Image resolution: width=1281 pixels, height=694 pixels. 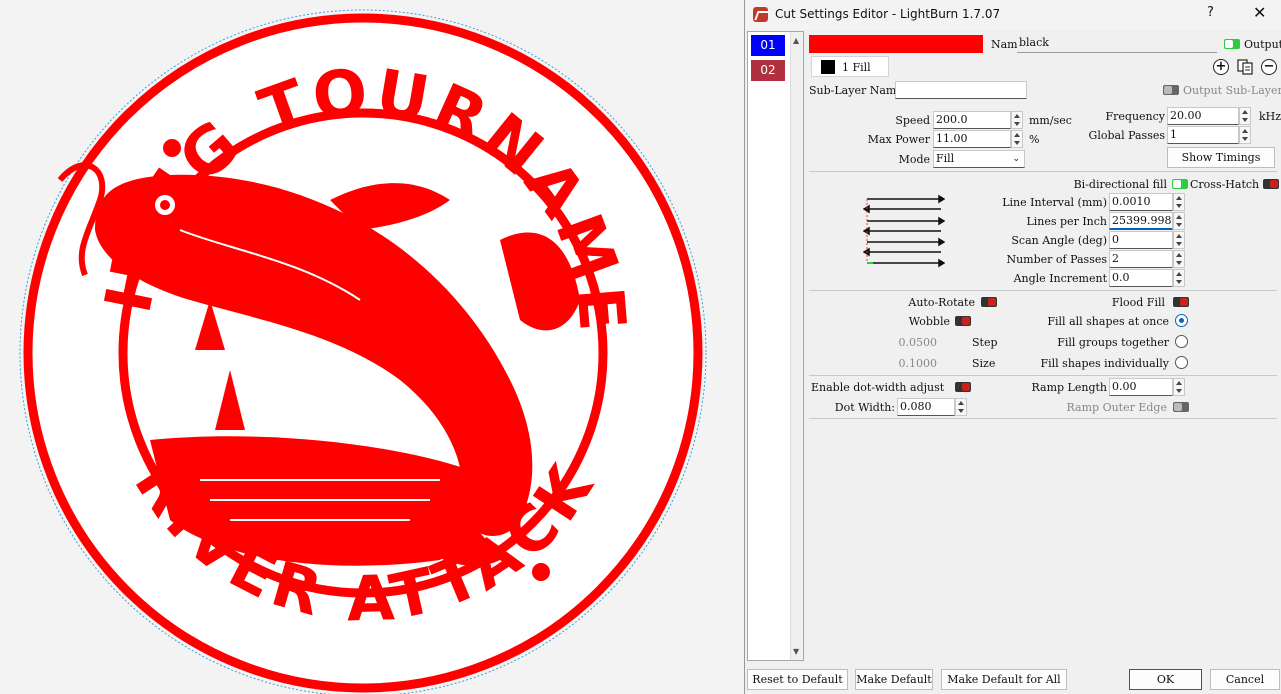 What do you see at coordinates (1017, 139) in the screenshot?
I see `max-power-spinner` at bounding box center [1017, 139].